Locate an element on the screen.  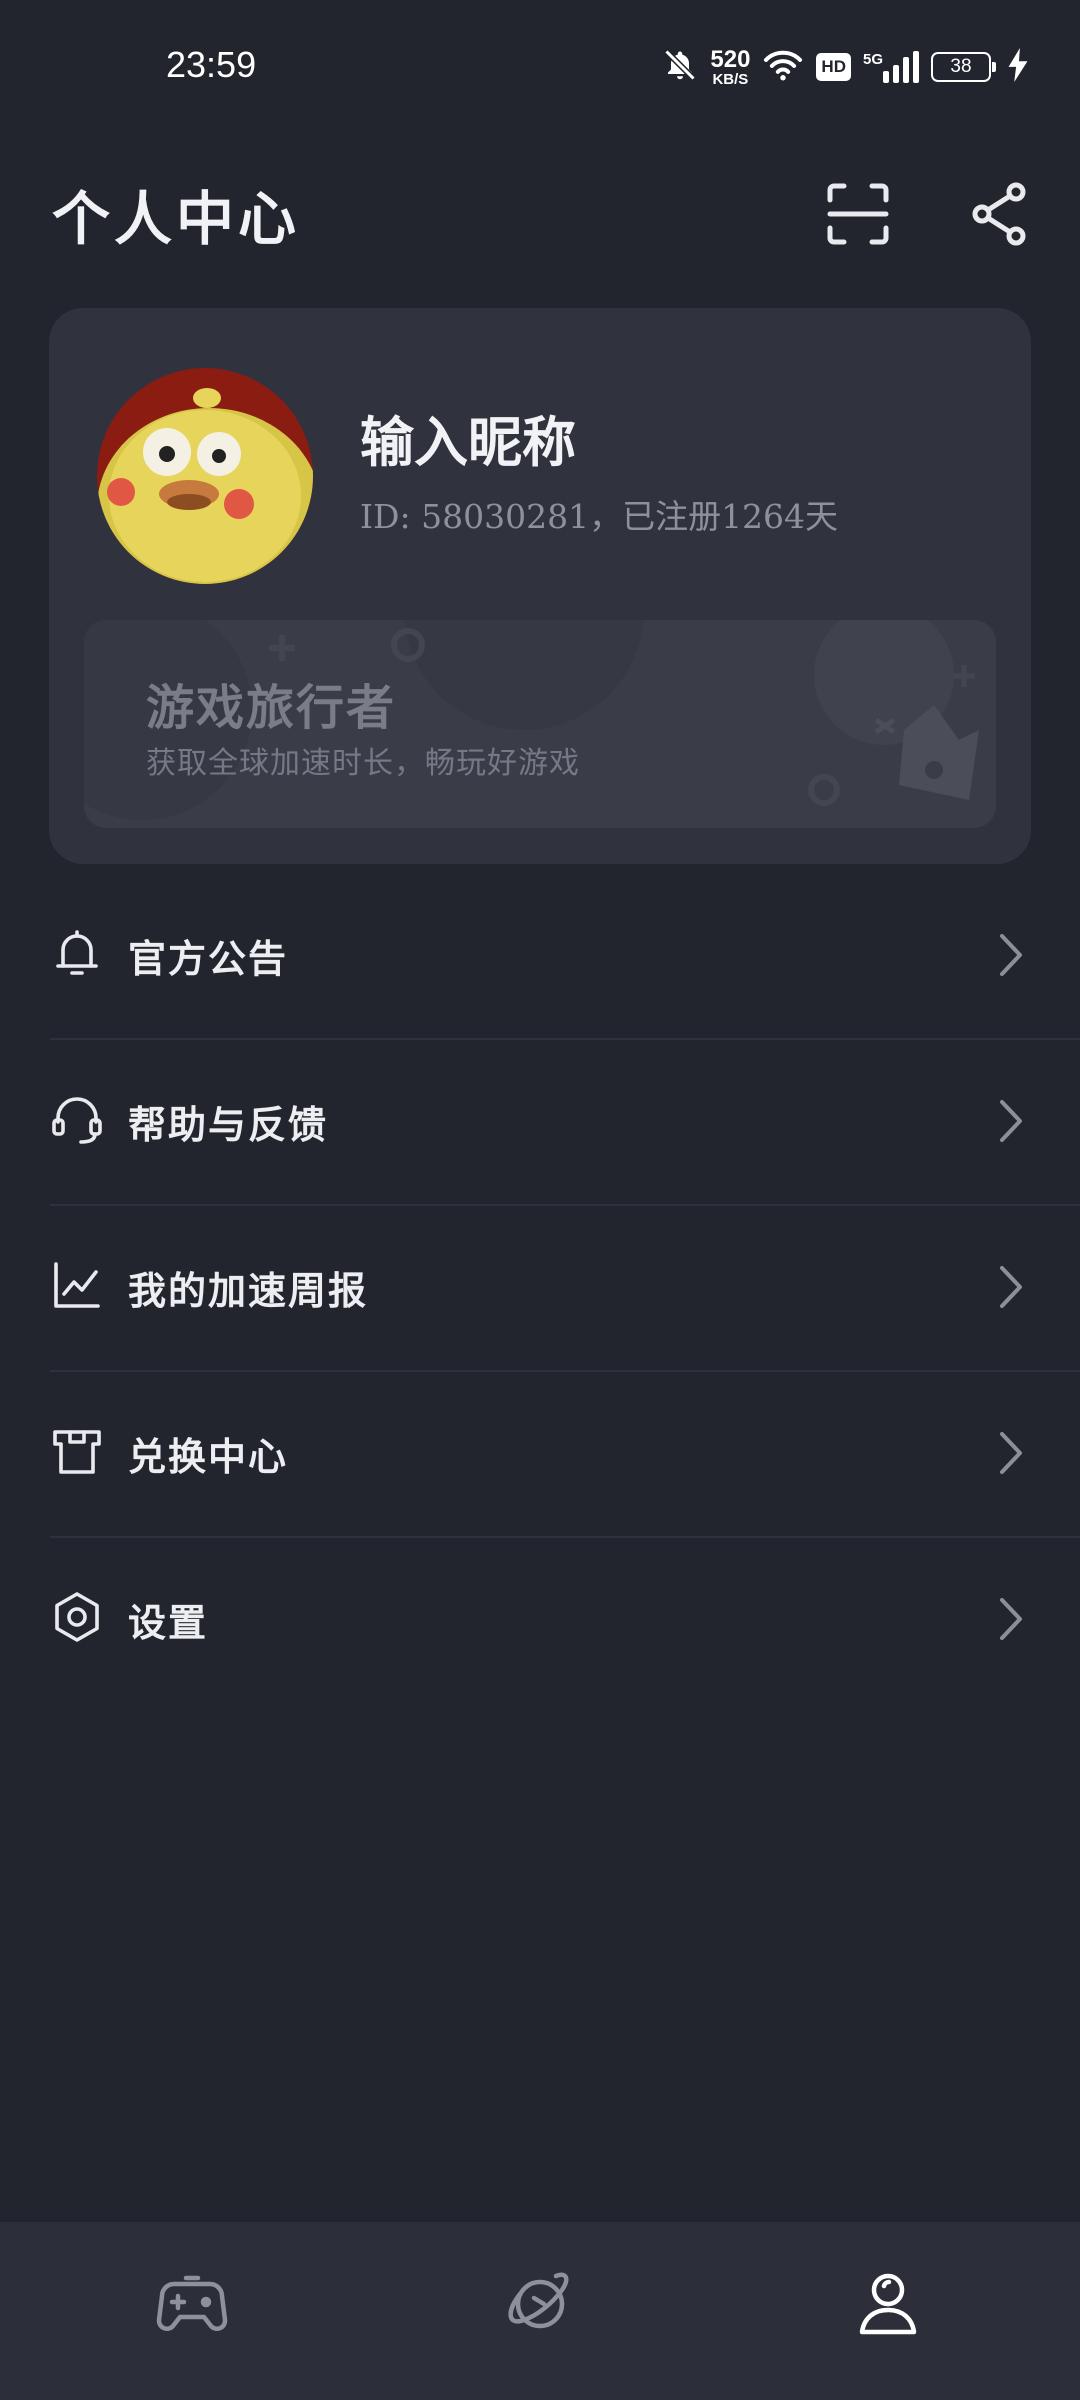
menu-item-help-feedback: 帮助与反馈 is located at coordinates (565, 1123).